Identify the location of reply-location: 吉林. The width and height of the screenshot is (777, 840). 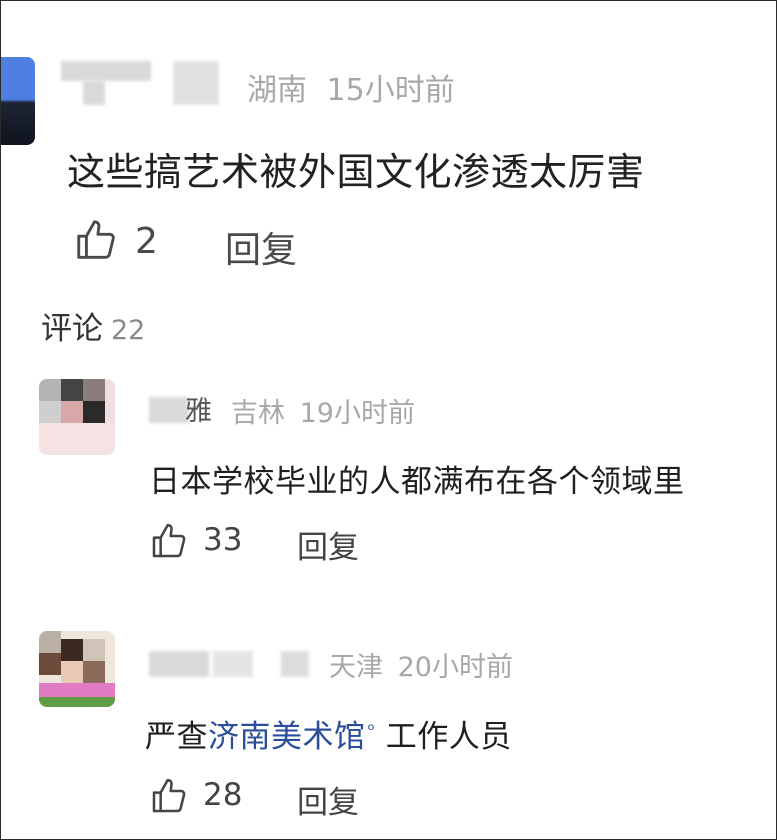
(258, 413).